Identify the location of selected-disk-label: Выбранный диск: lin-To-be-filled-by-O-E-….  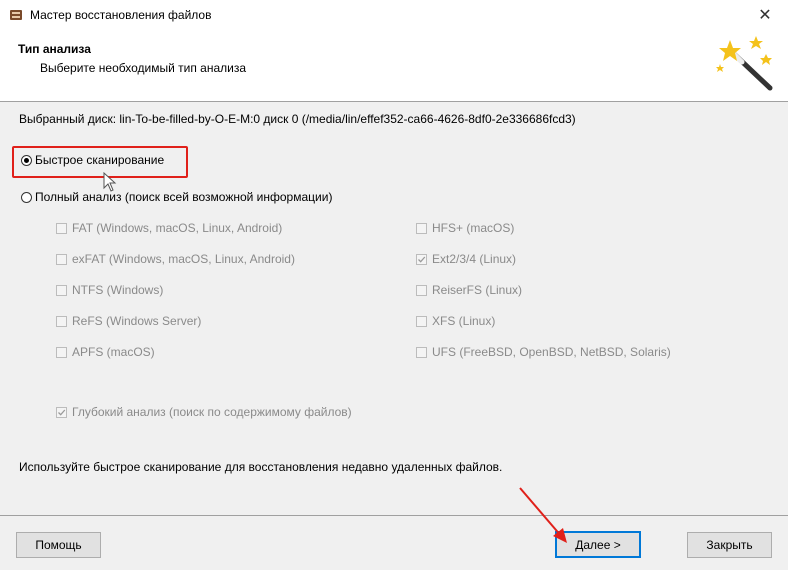
(297, 119).